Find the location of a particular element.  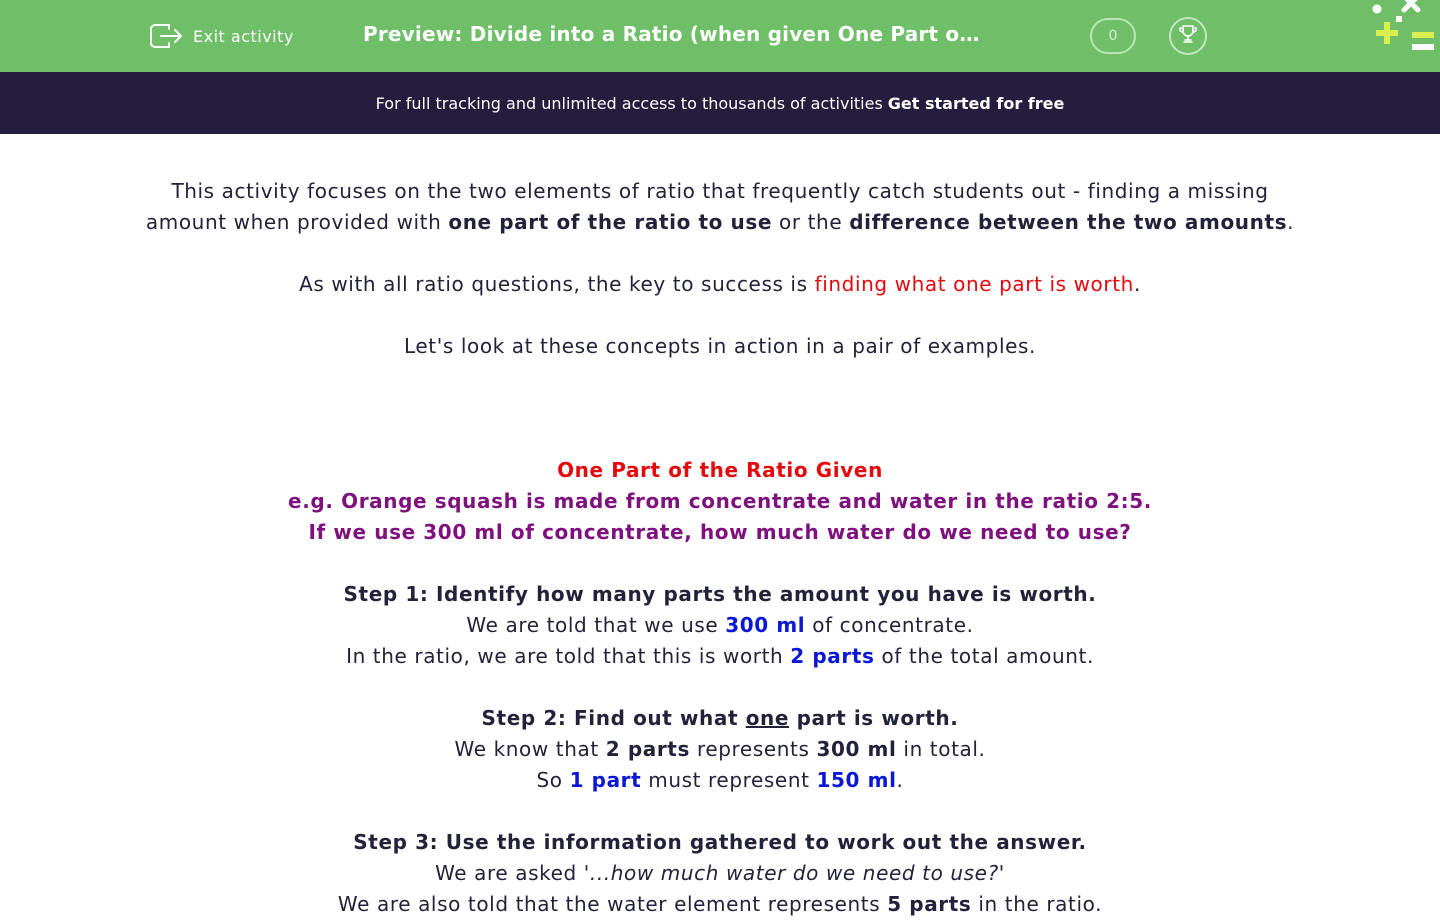

trophy-icon is located at coordinates (1188, 36).